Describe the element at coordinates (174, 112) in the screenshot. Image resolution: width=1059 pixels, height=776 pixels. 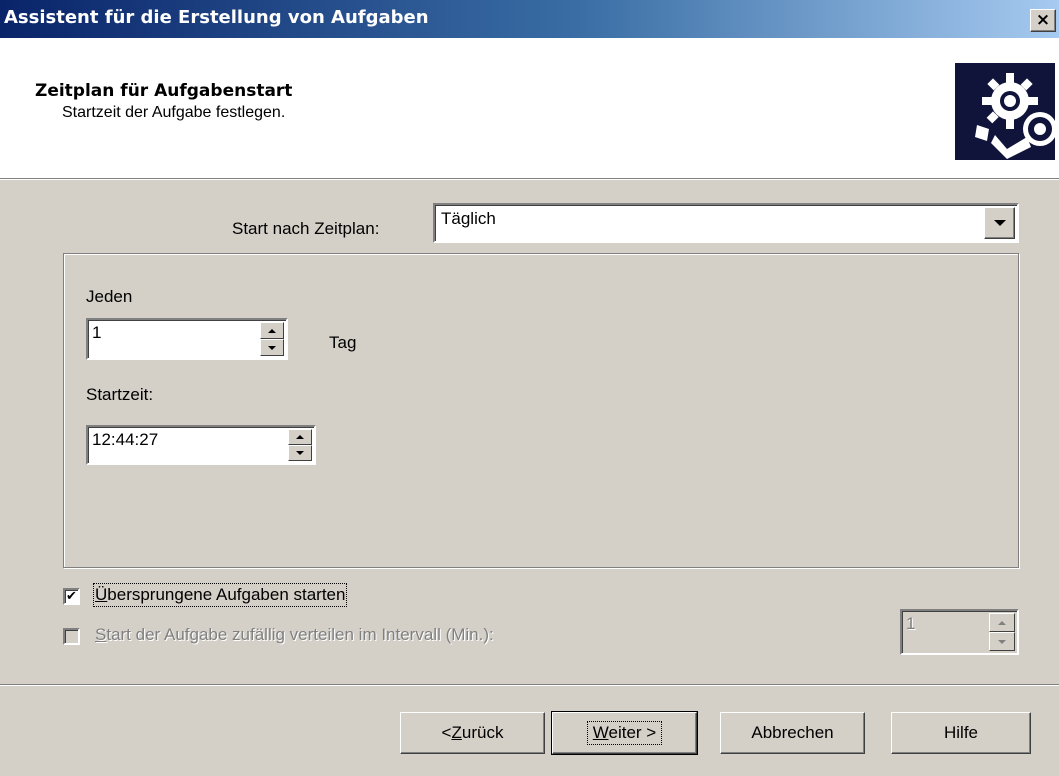
I see `page-subtitle: Startzeit der Aufgabe festlegen.` at that location.